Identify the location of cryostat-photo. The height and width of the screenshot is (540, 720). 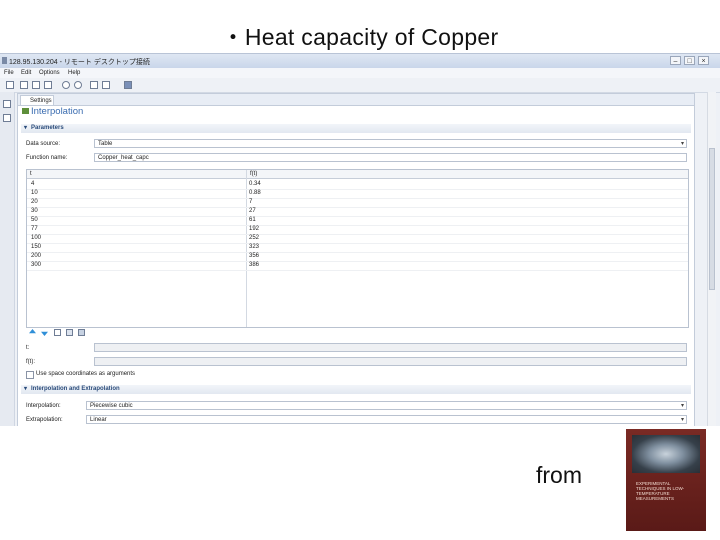
(666, 454).